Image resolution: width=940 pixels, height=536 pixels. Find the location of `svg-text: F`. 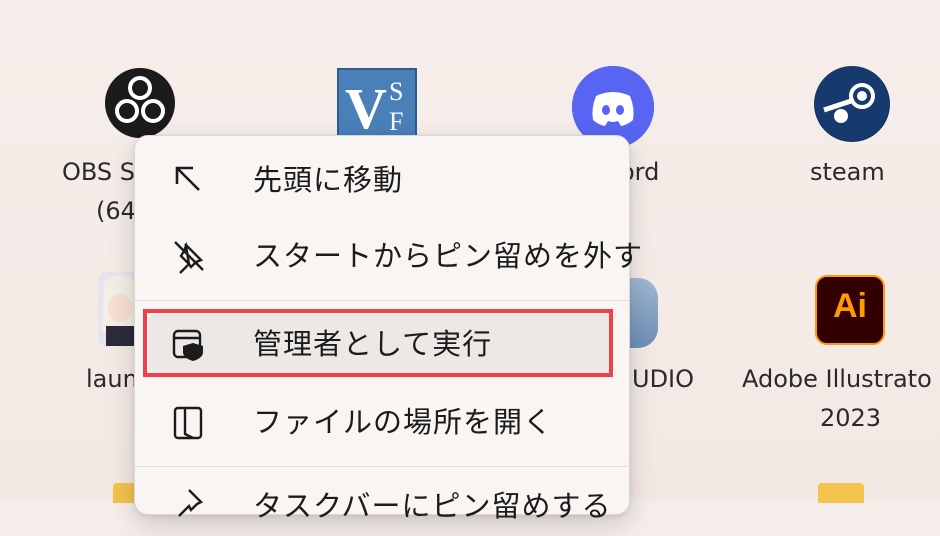

svg-text: F is located at coordinates (396, 121).